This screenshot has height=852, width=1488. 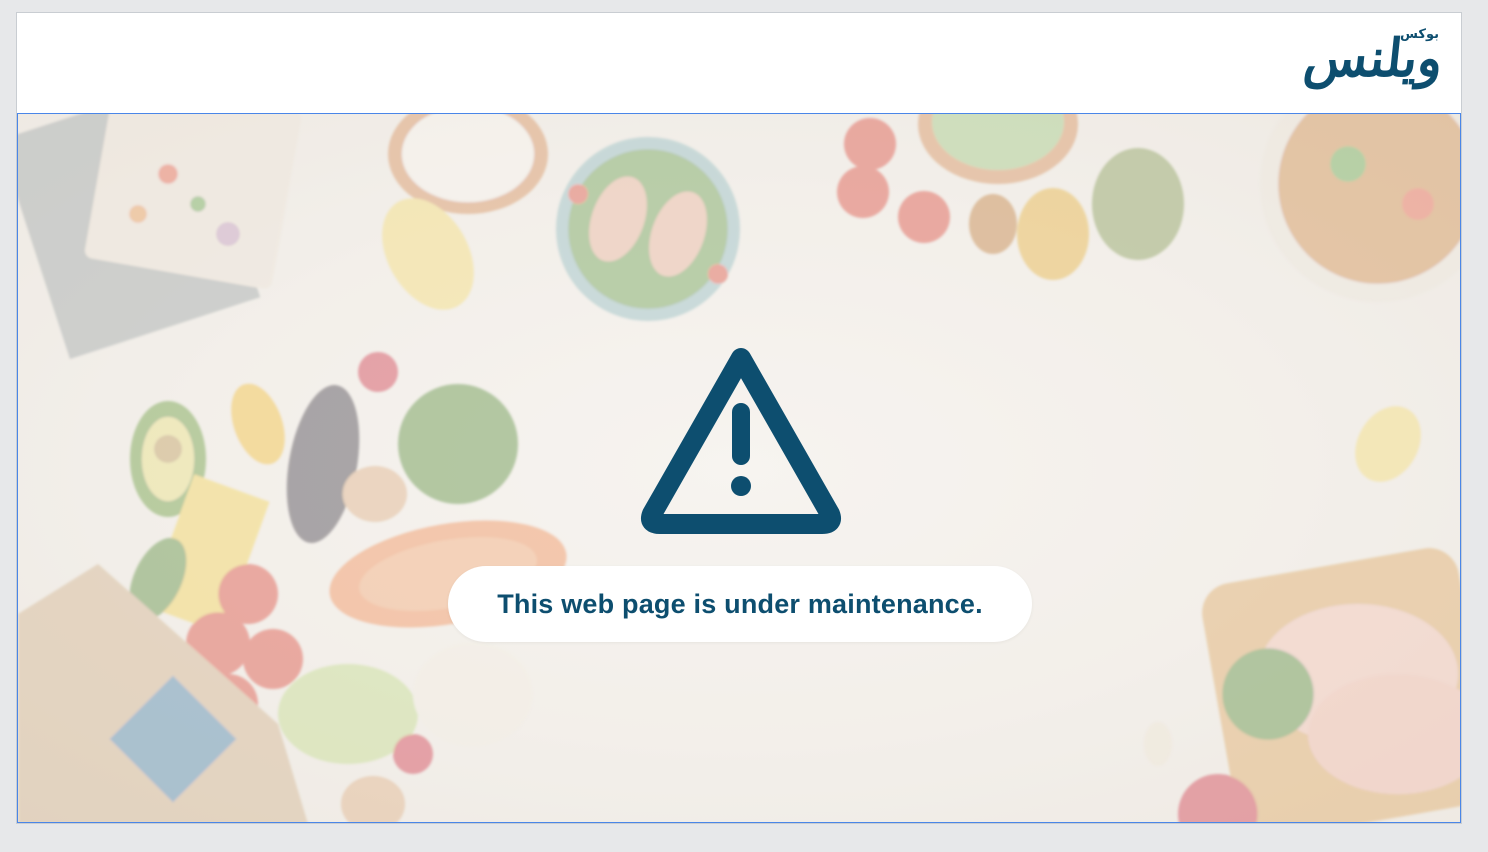 I want to click on maintenance-message-box: This web page is under maintenance., so click(x=740, y=604).